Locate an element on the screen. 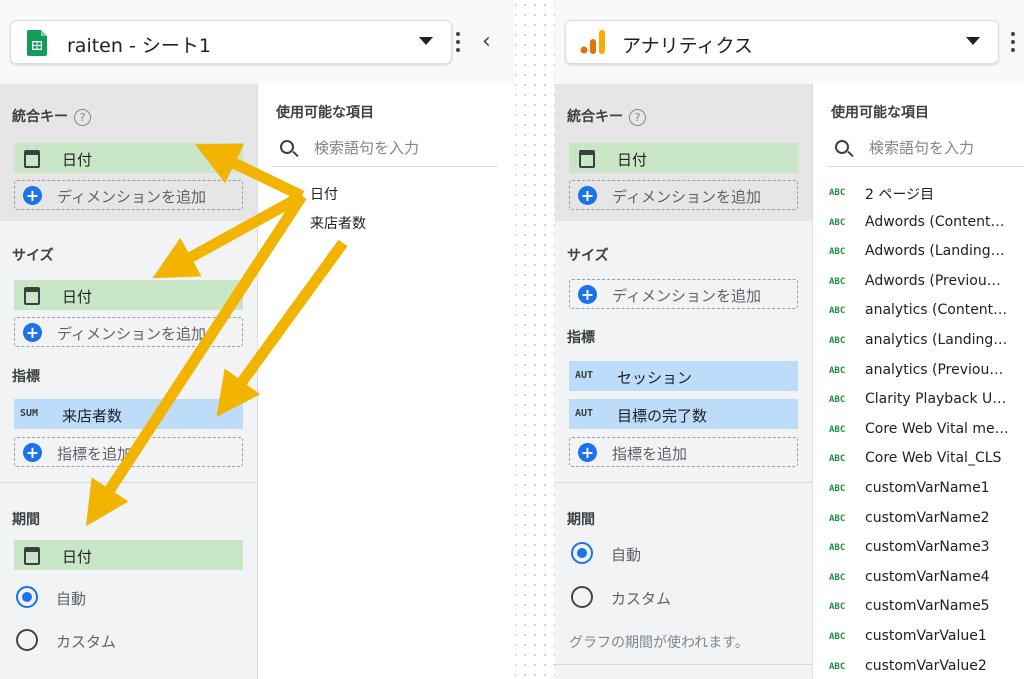 This screenshot has height=679, width=1024. left-metric-chip: SUM 来店者数 is located at coordinates (128, 414).